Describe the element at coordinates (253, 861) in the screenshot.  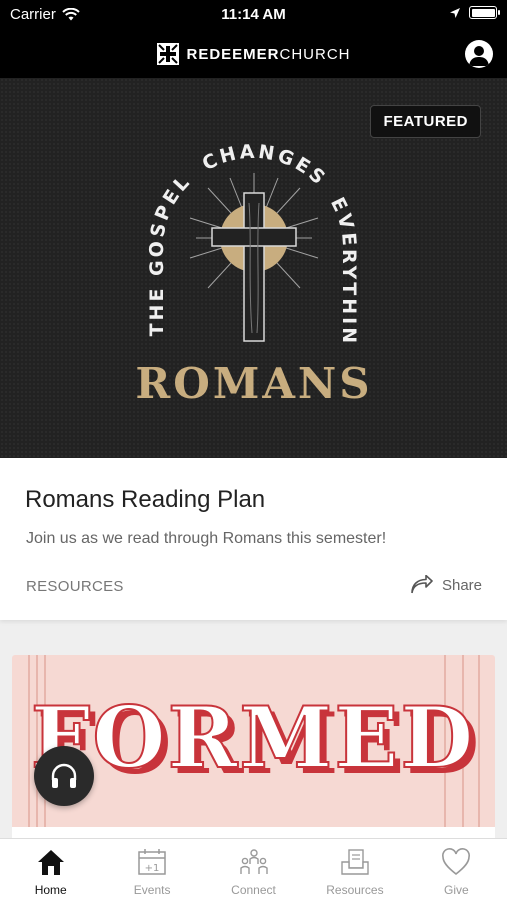
I see `people-icon` at that location.